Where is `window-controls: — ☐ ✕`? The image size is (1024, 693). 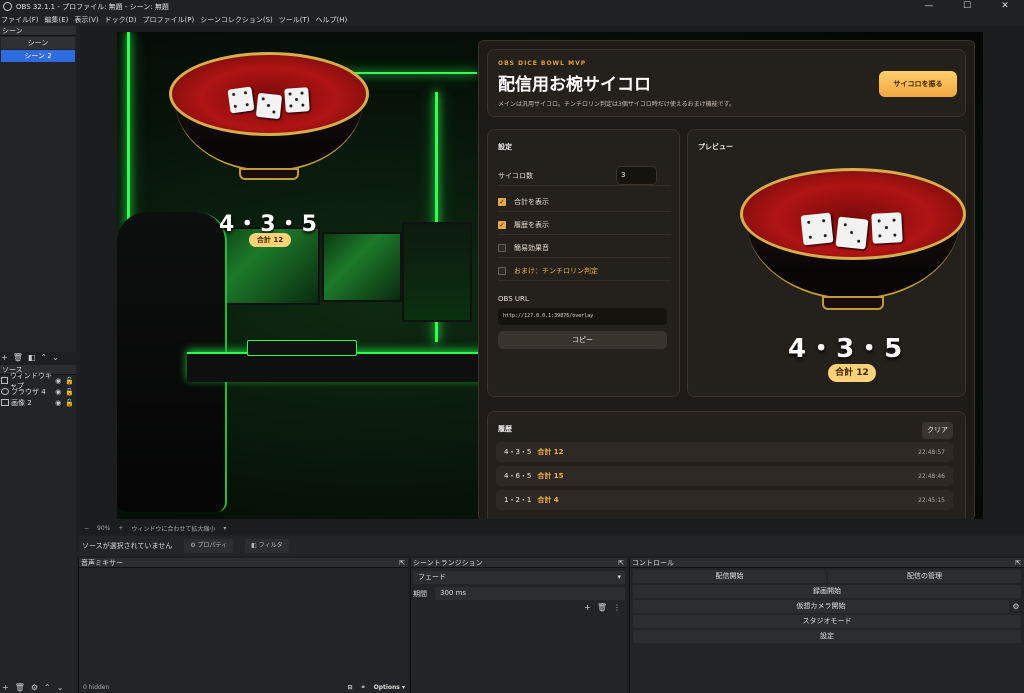 window-controls: — ☐ ✕ is located at coordinates (967, 6).